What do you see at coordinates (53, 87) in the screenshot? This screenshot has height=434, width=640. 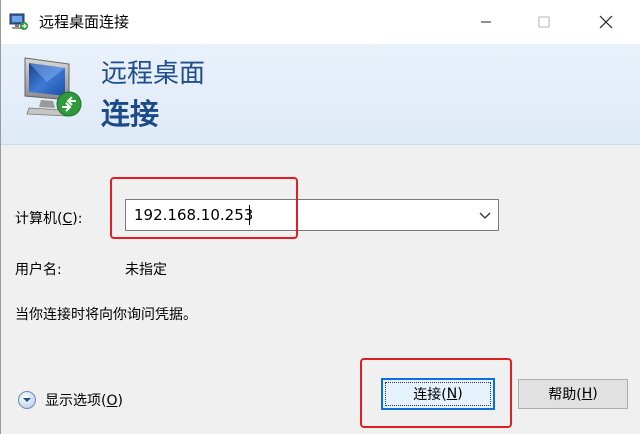 I see `remote-desktop-monitor-icon` at bounding box center [53, 87].